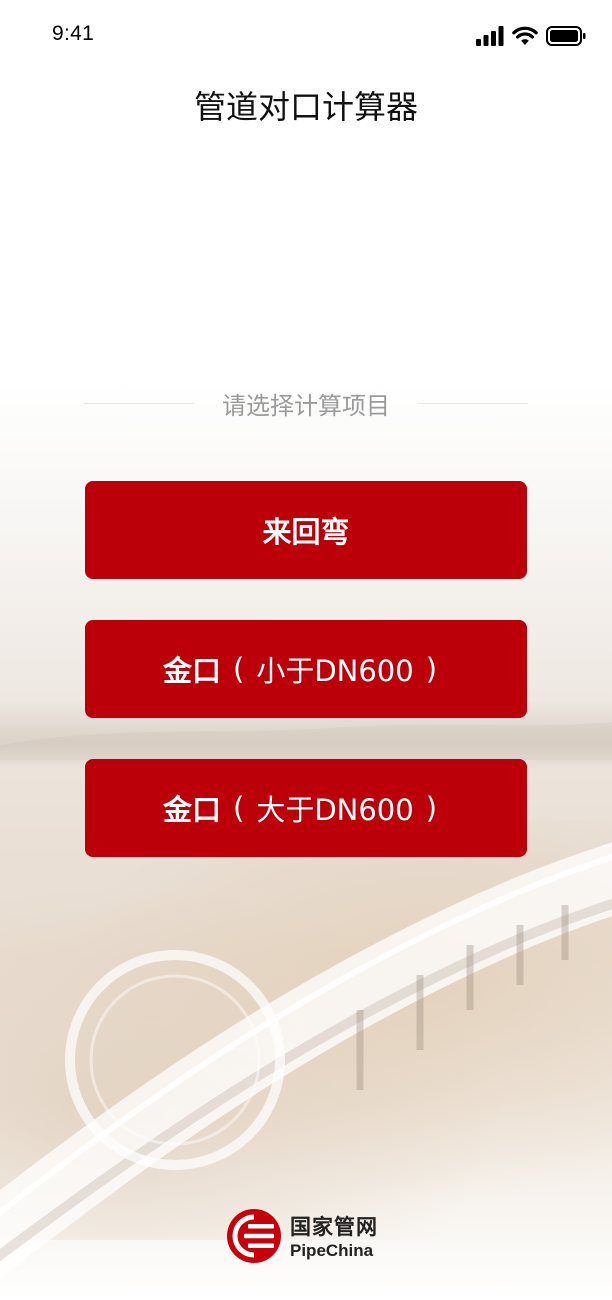 Image resolution: width=612 pixels, height=1300 pixels. I want to click on cellular-signal-icon, so click(490, 36).